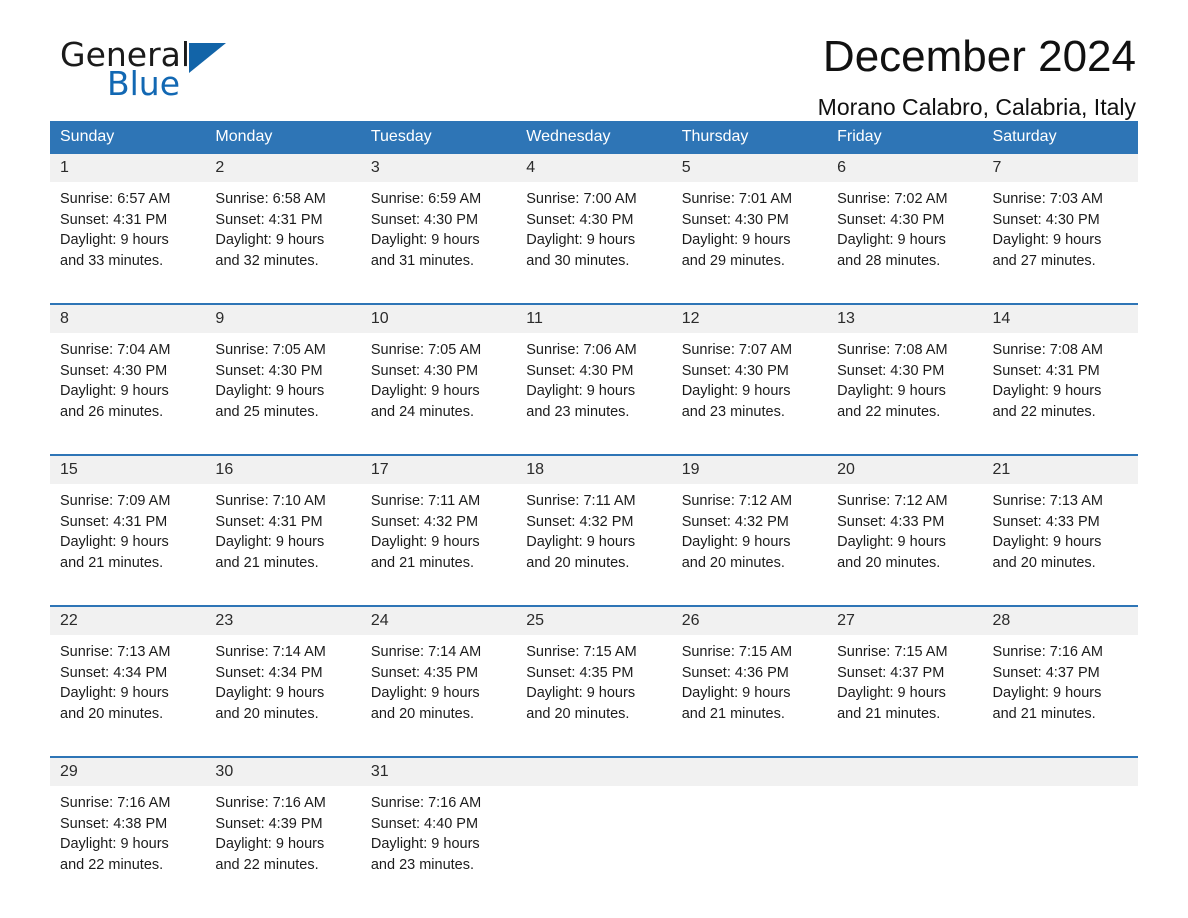 This screenshot has width=1188, height=918. What do you see at coordinates (422, 260) in the screenshot?
I see `day-3-daylight2: and 31 minutes.` at bounding box center [422, 260].